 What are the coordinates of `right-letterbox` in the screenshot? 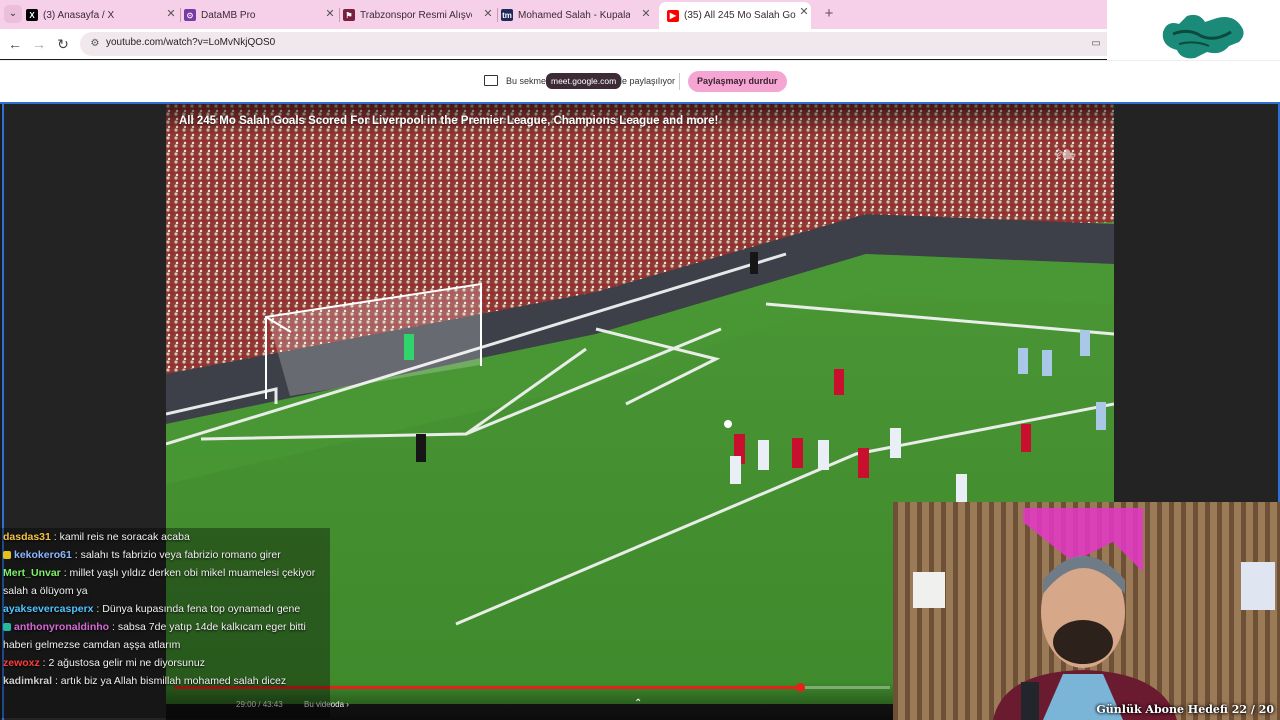 It's located at (1197, 304).